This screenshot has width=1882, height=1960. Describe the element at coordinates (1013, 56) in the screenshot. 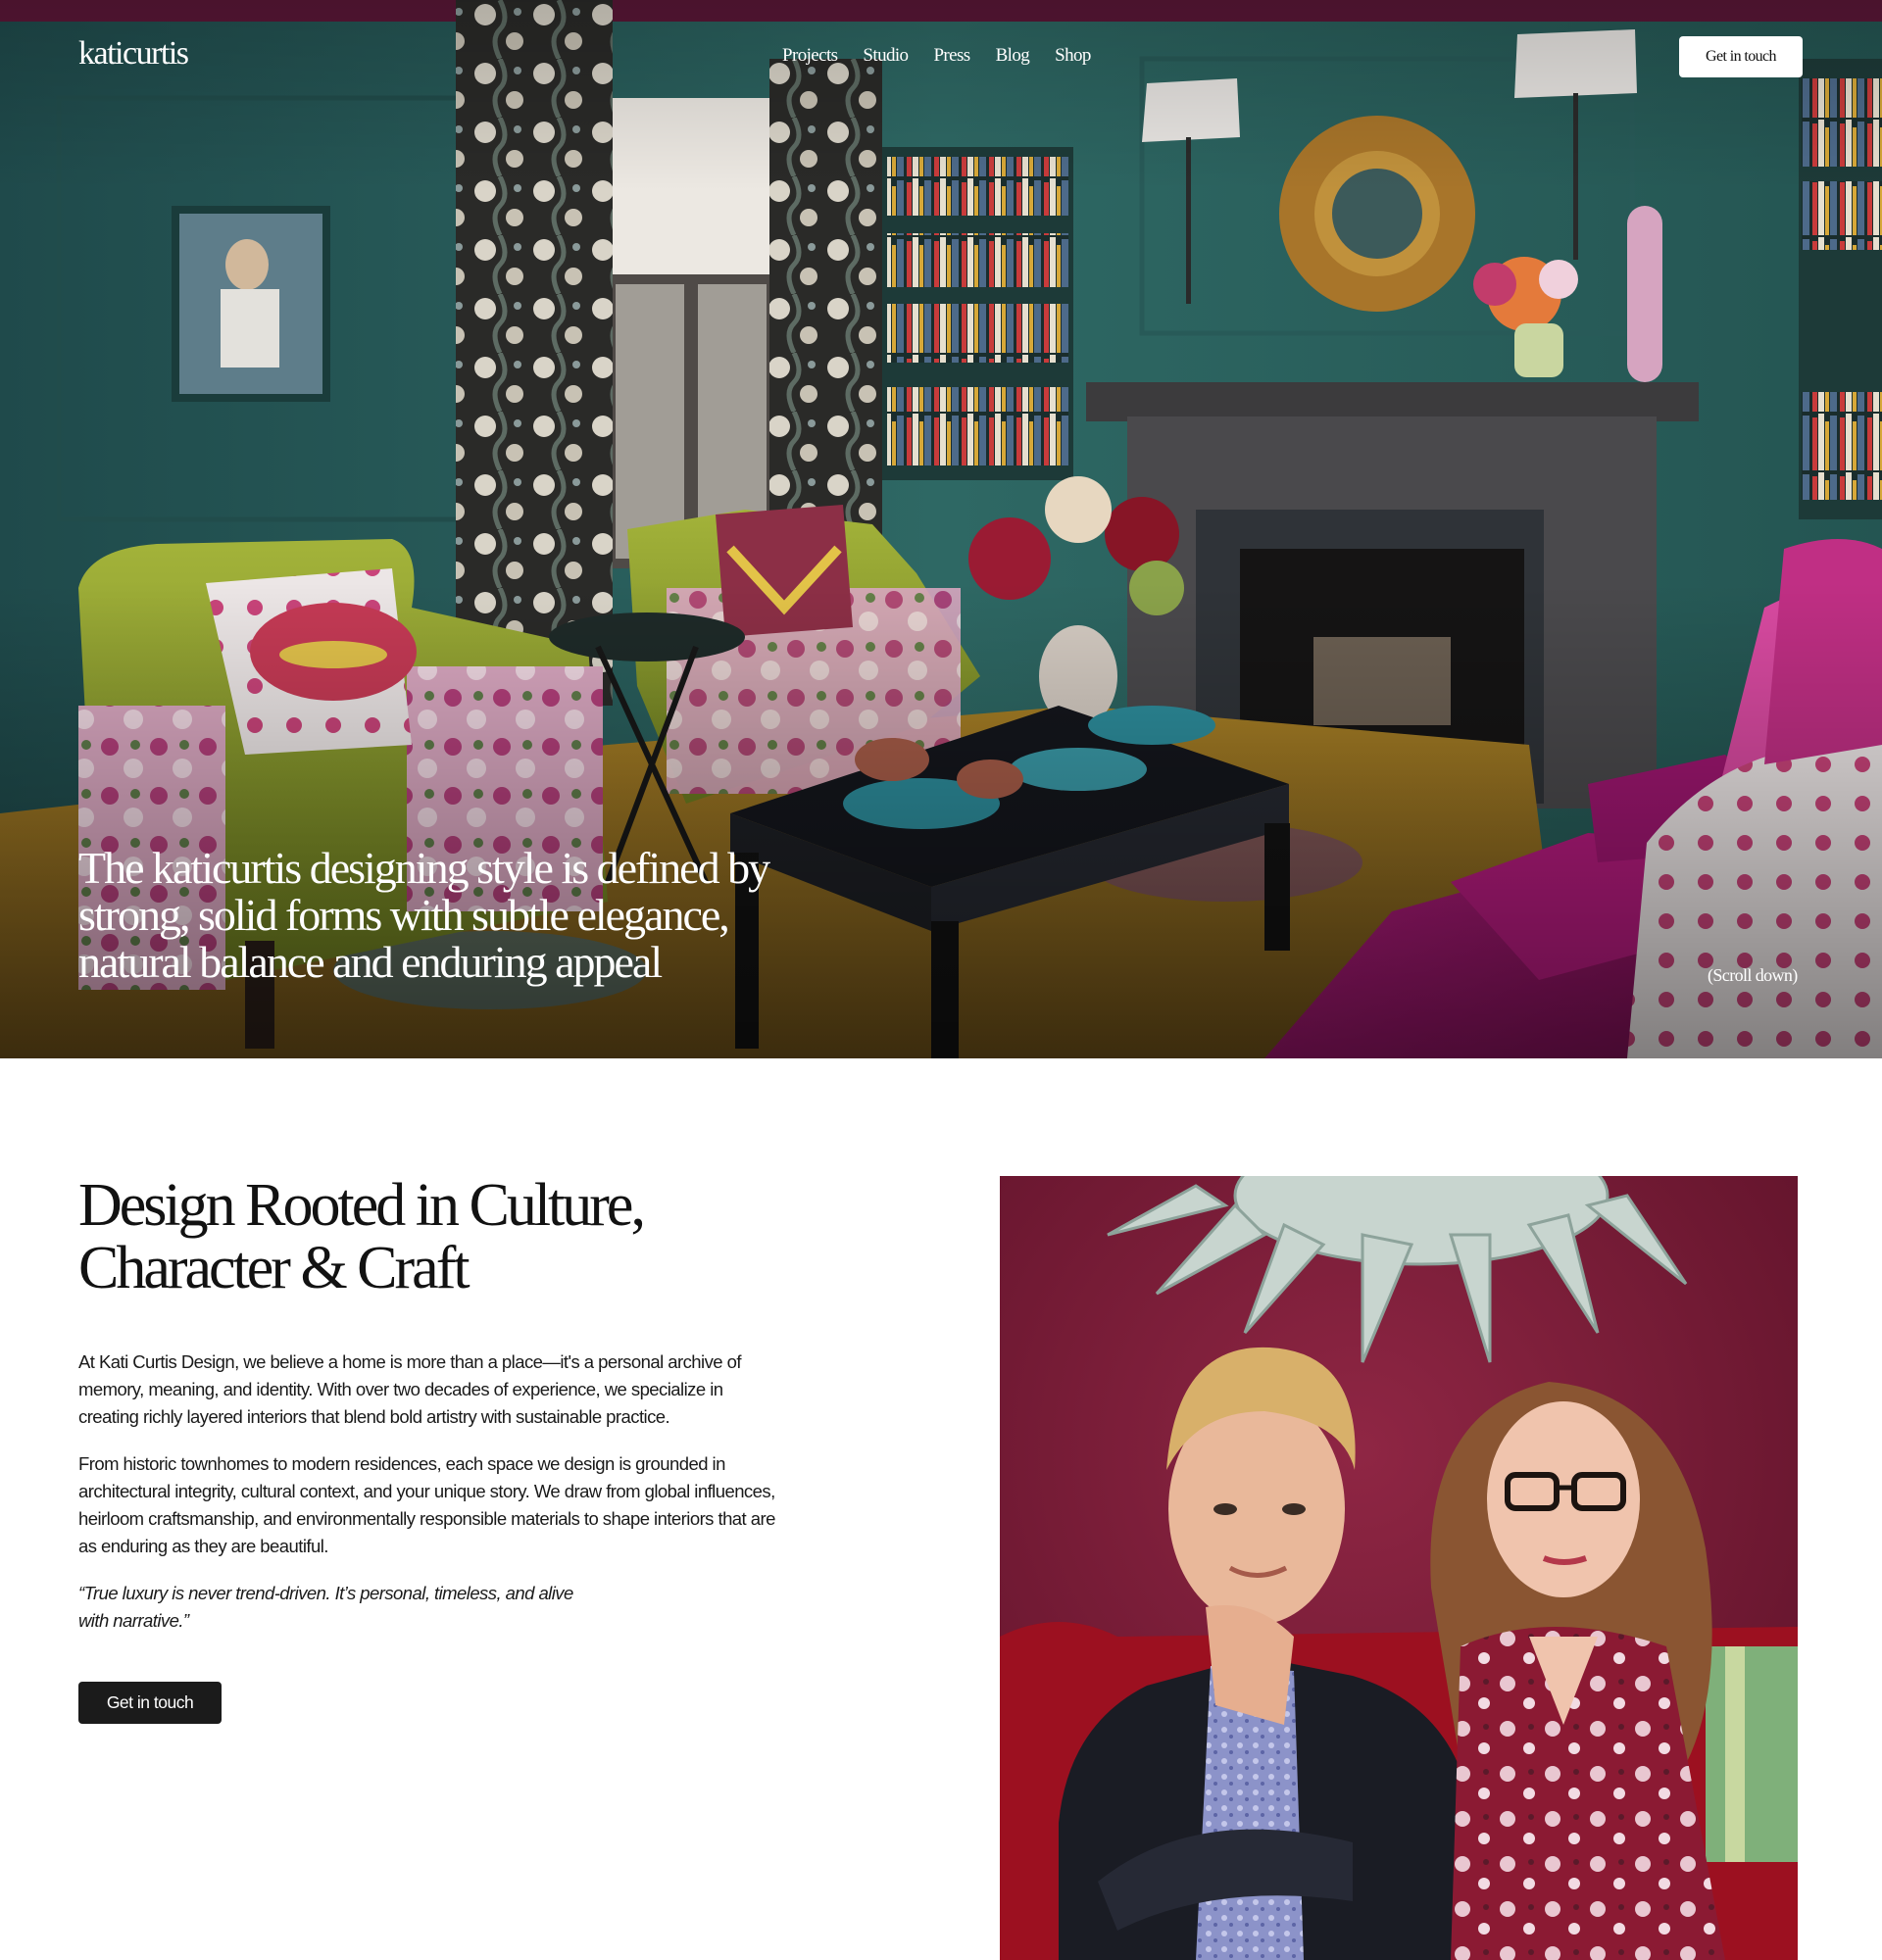

I see `nav-item-blog: Blog` at that location.